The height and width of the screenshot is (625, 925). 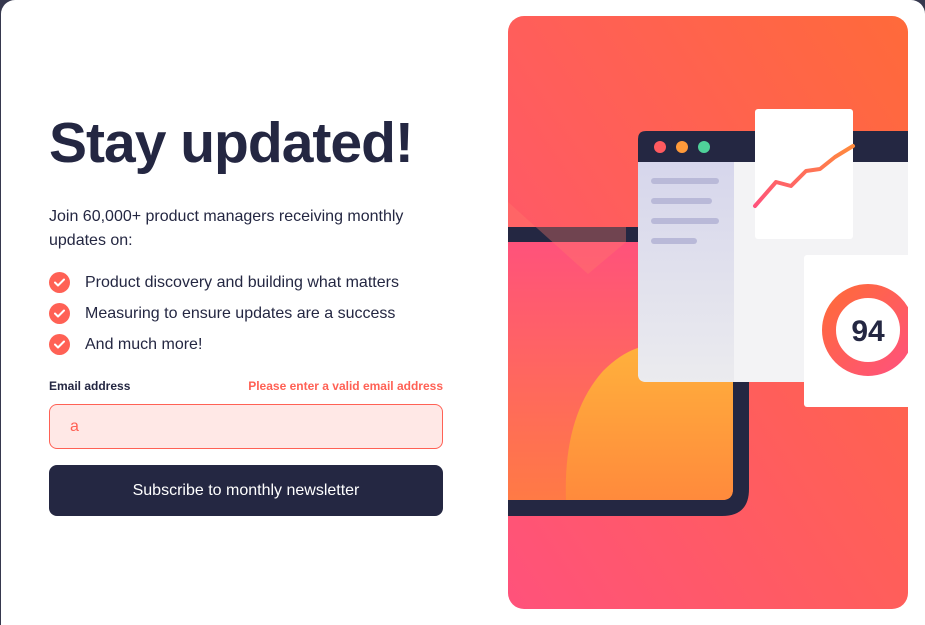 What do you see at coordinates (144, 344) in the screenshot?
I see `benefit-text: And much more!` at bounding box center [144, 344].